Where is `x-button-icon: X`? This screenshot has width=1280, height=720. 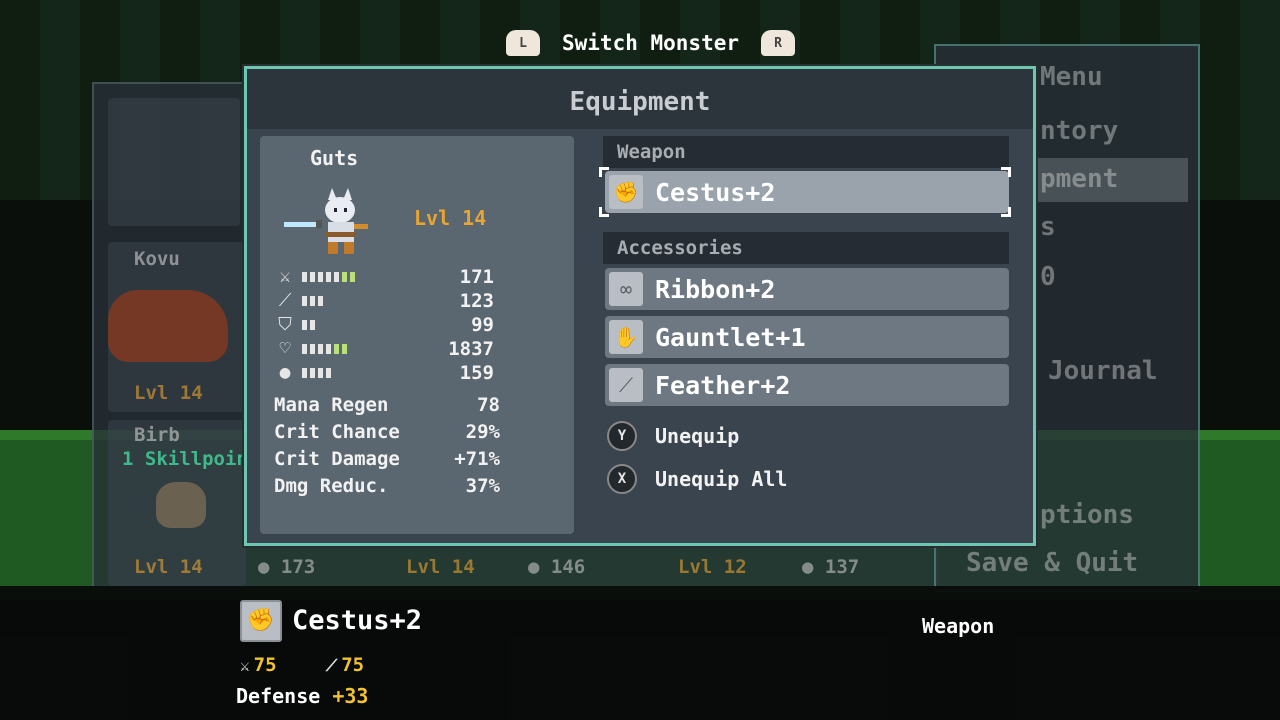
x-button-icon: X is located at coordinates (622, 479).